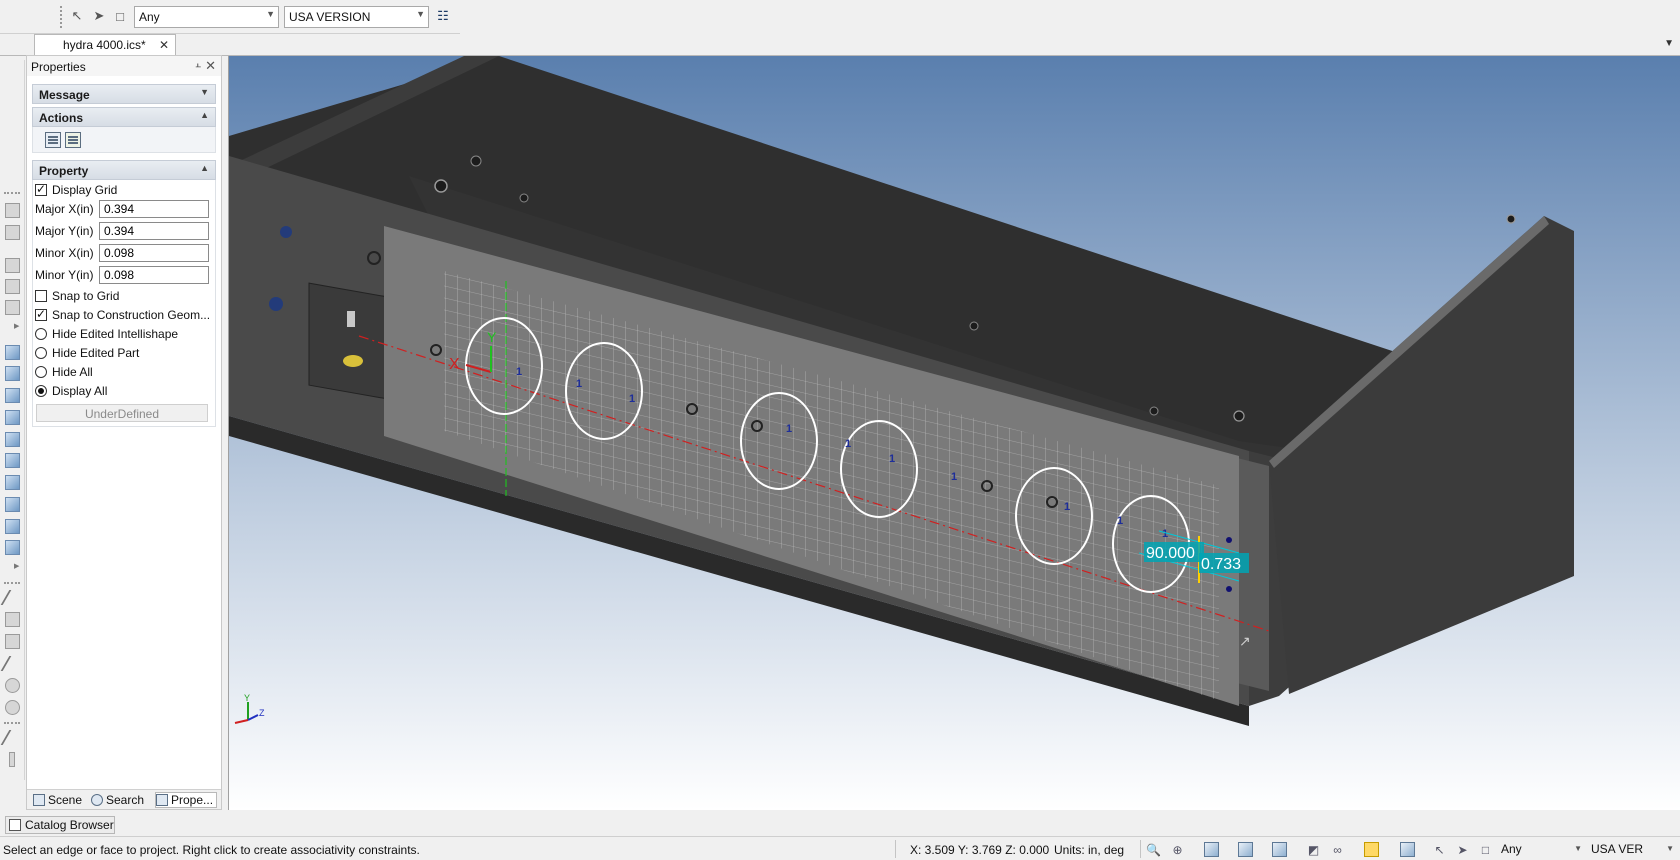 The width and height of the screenshot is (1680, 860). What do you see at coordinates (1177, 849) in the screenshot?
I see `zoom-box-icon: ⊕` at bounding box center [1177, 849].